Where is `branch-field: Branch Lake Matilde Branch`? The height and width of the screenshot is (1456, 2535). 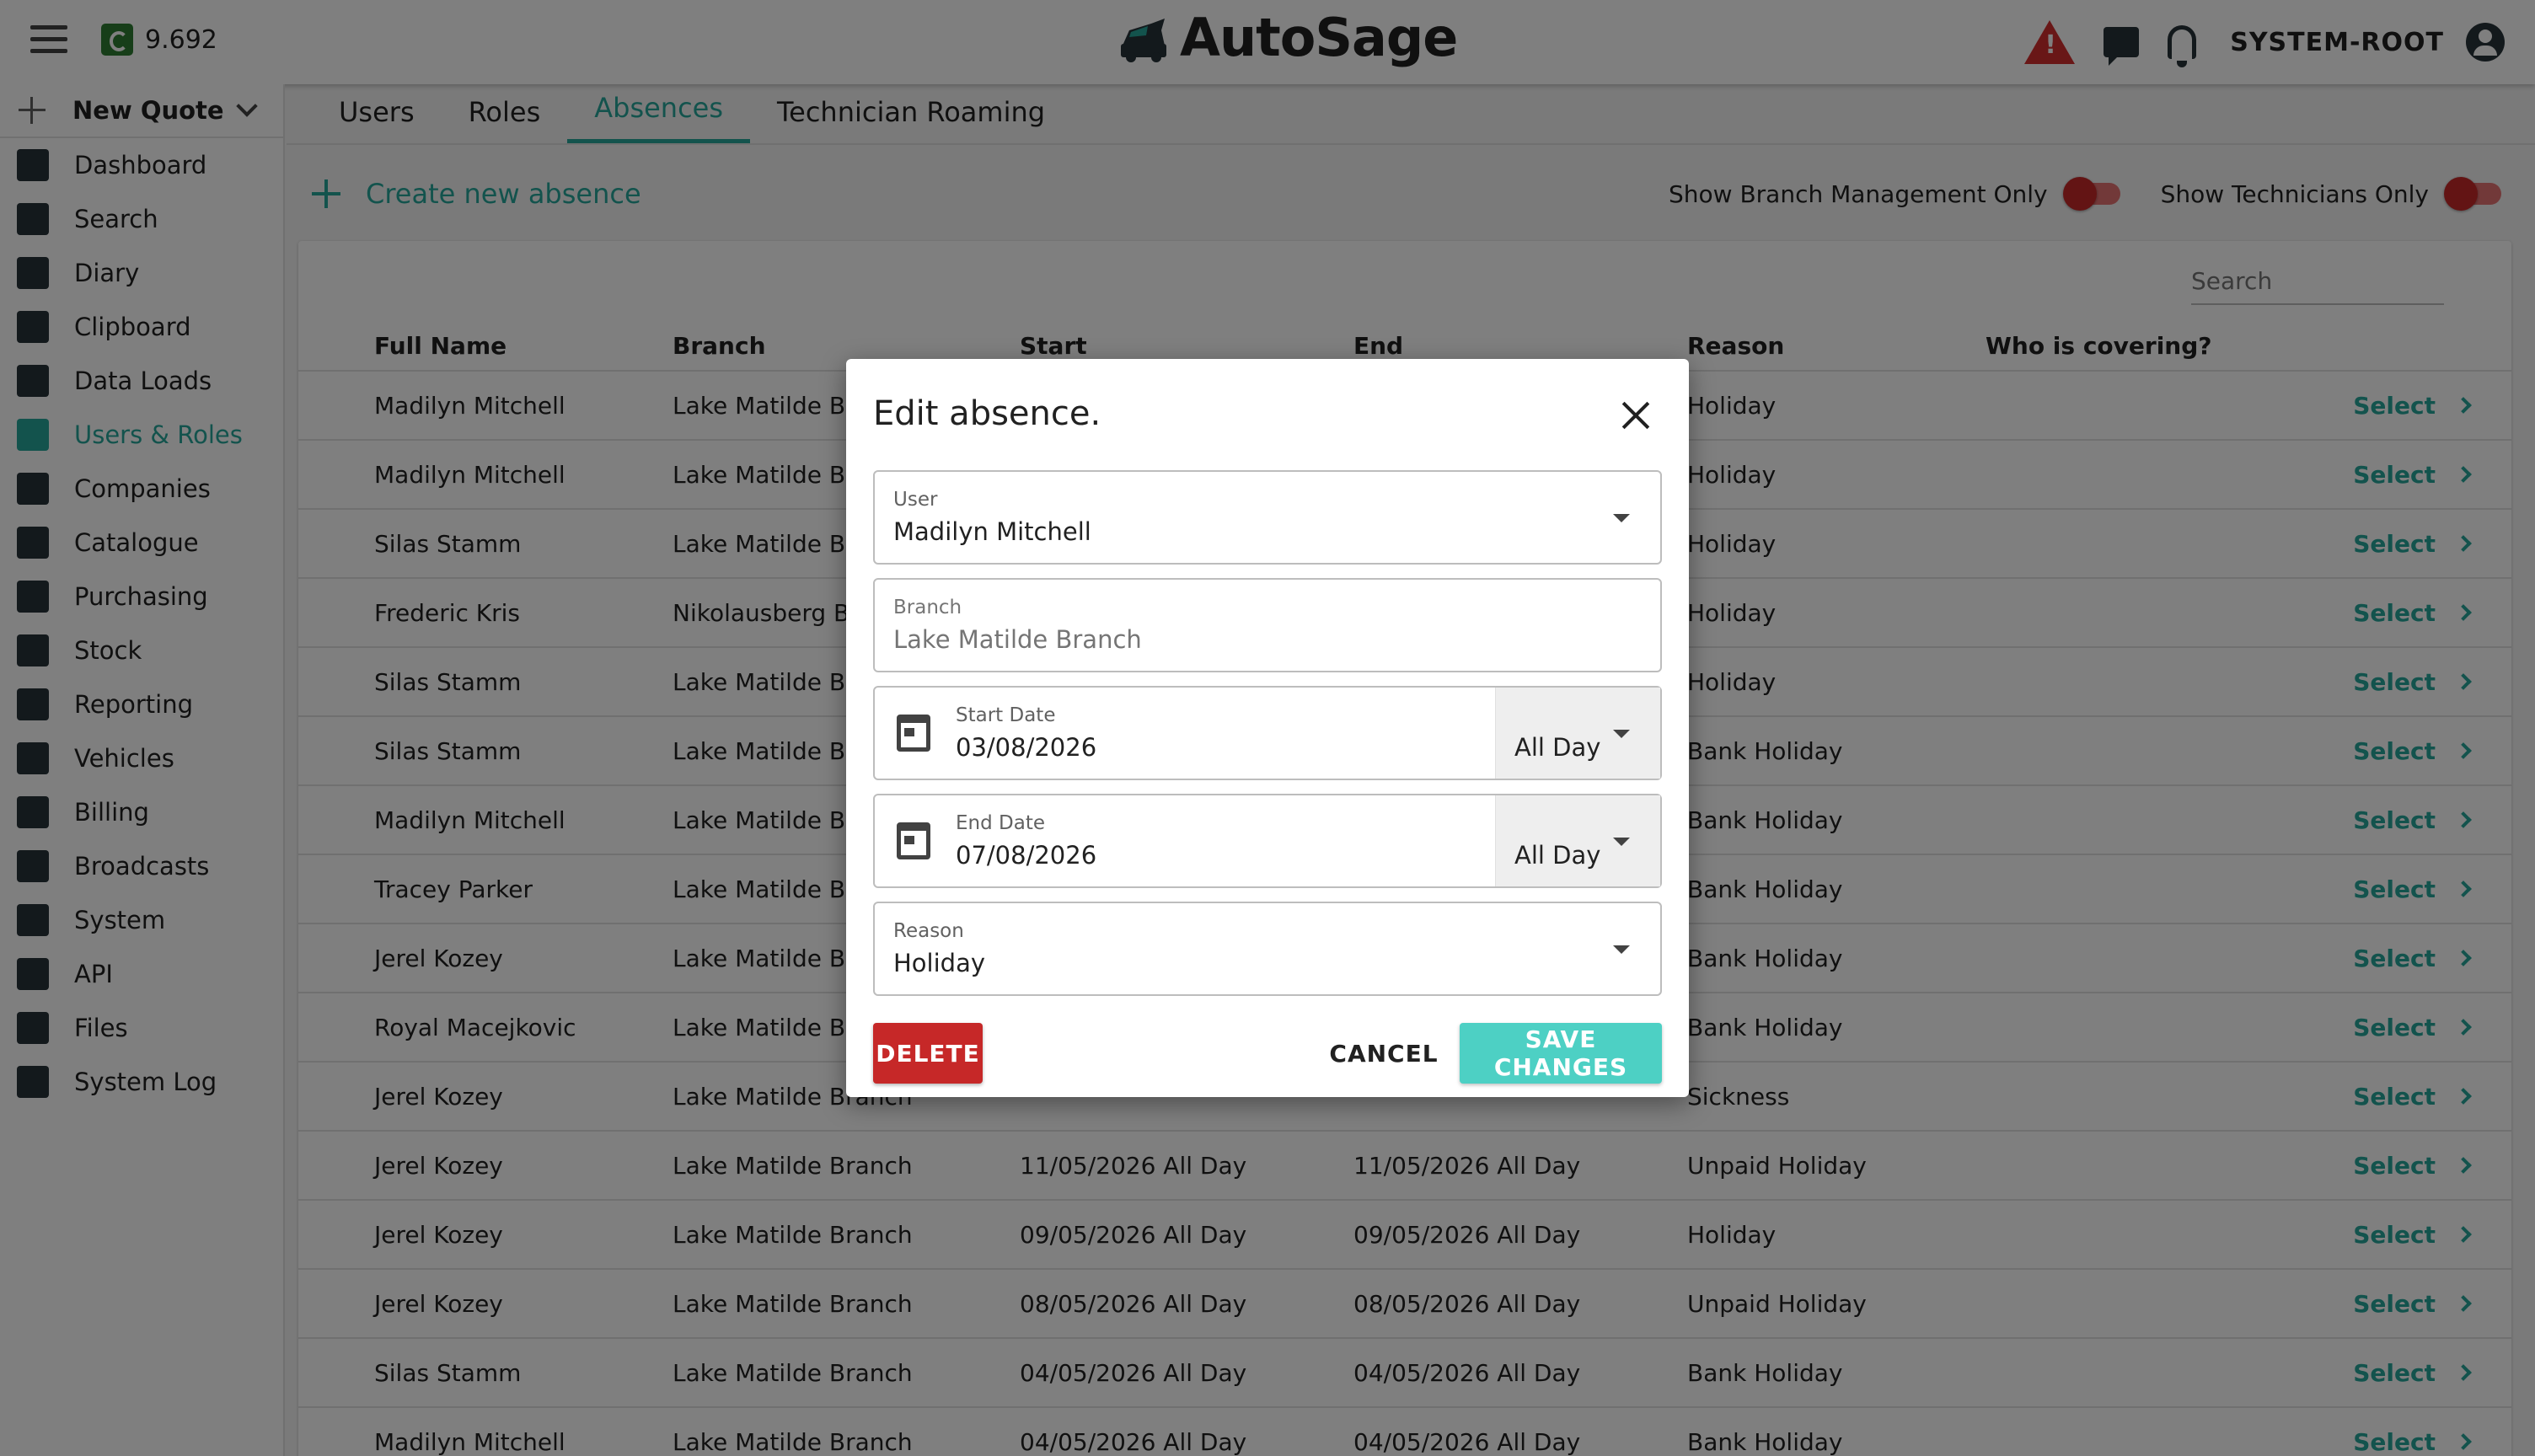
branch-field: Branch Lake Matilde Branch is located at coordinates (1267, 625).